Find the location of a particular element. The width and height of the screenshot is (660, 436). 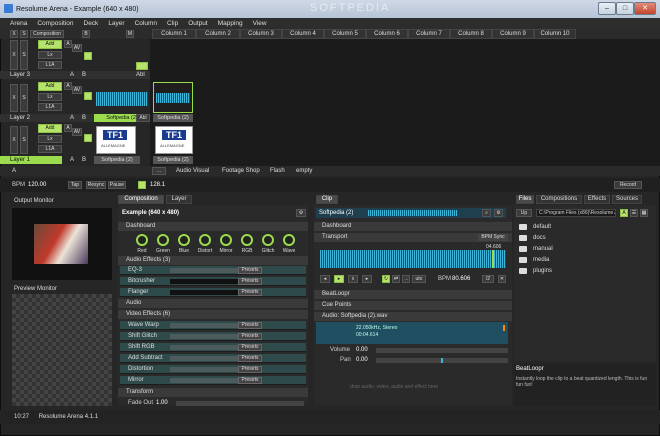

layer1-column1-label: Softpedia (2) is located at coordinates (173, 160).